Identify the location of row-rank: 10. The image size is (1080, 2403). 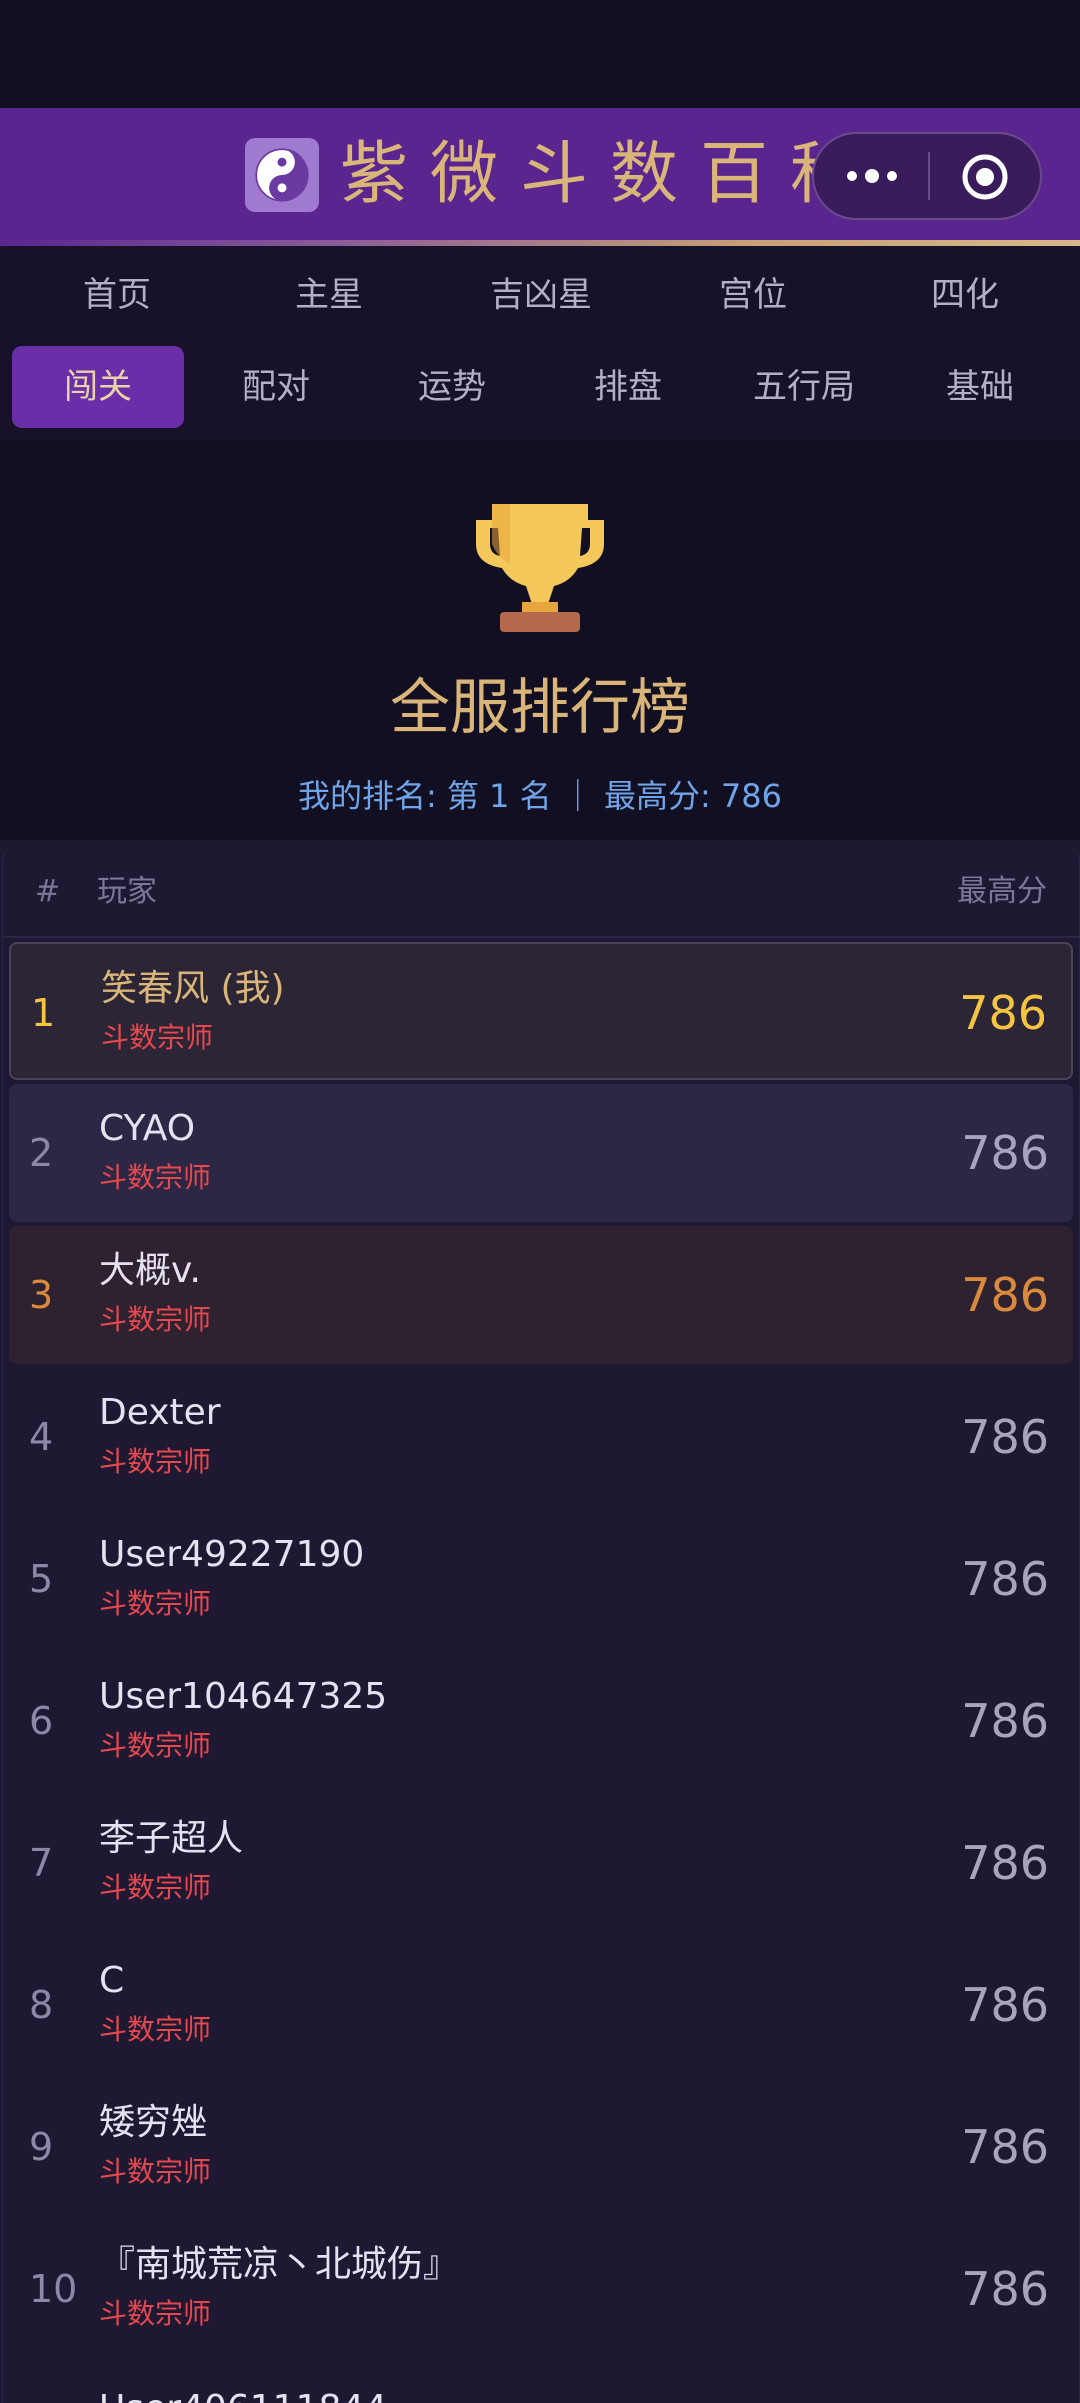
(53, 2289).